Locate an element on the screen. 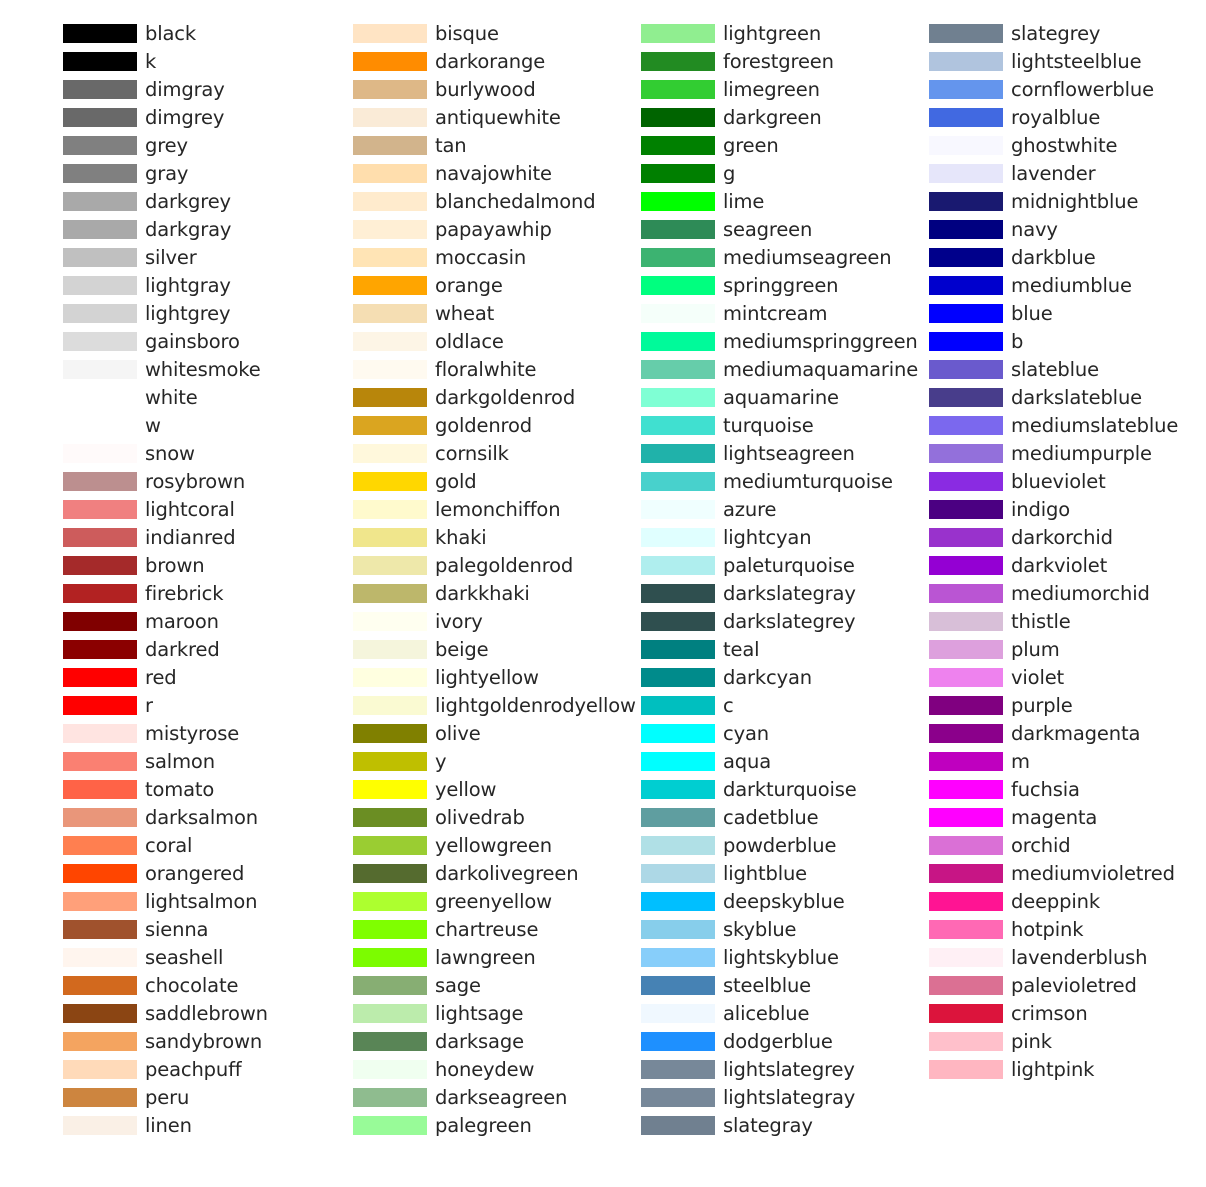 Image resolution: width=1206 pixels, height=1187 pixels. color-entry: lightsteelblue is located at coordinates (1067, 63).